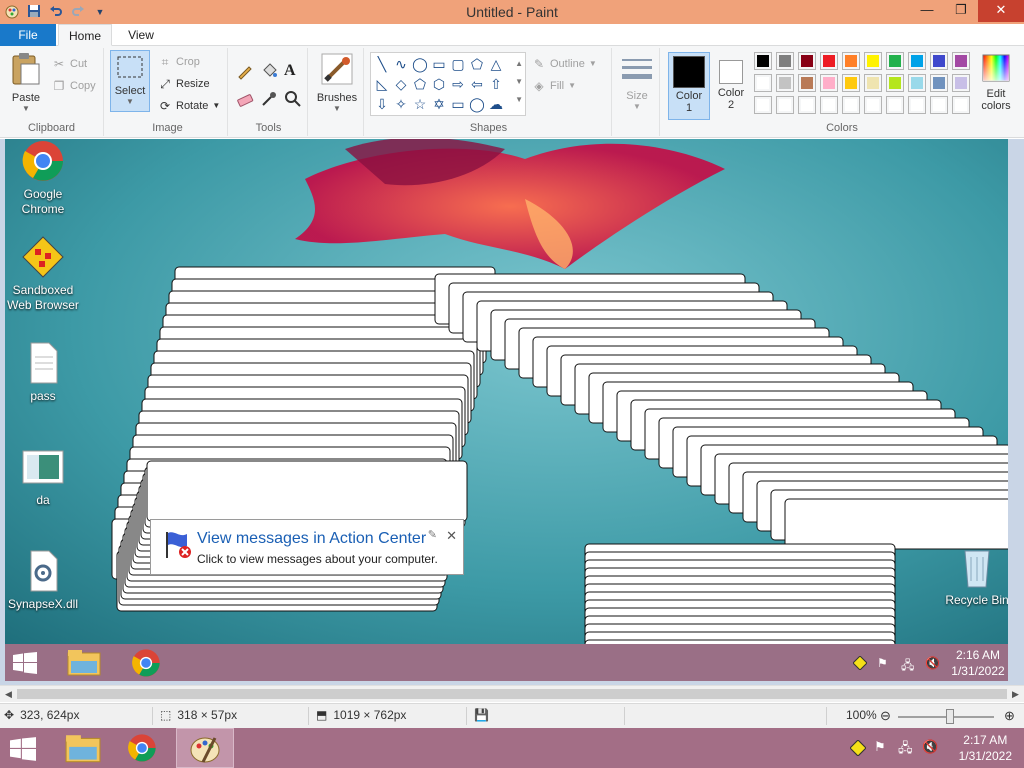  Describe the element at coordinates (78, 12) in the screenshot. I see `redo-icon` at that location.